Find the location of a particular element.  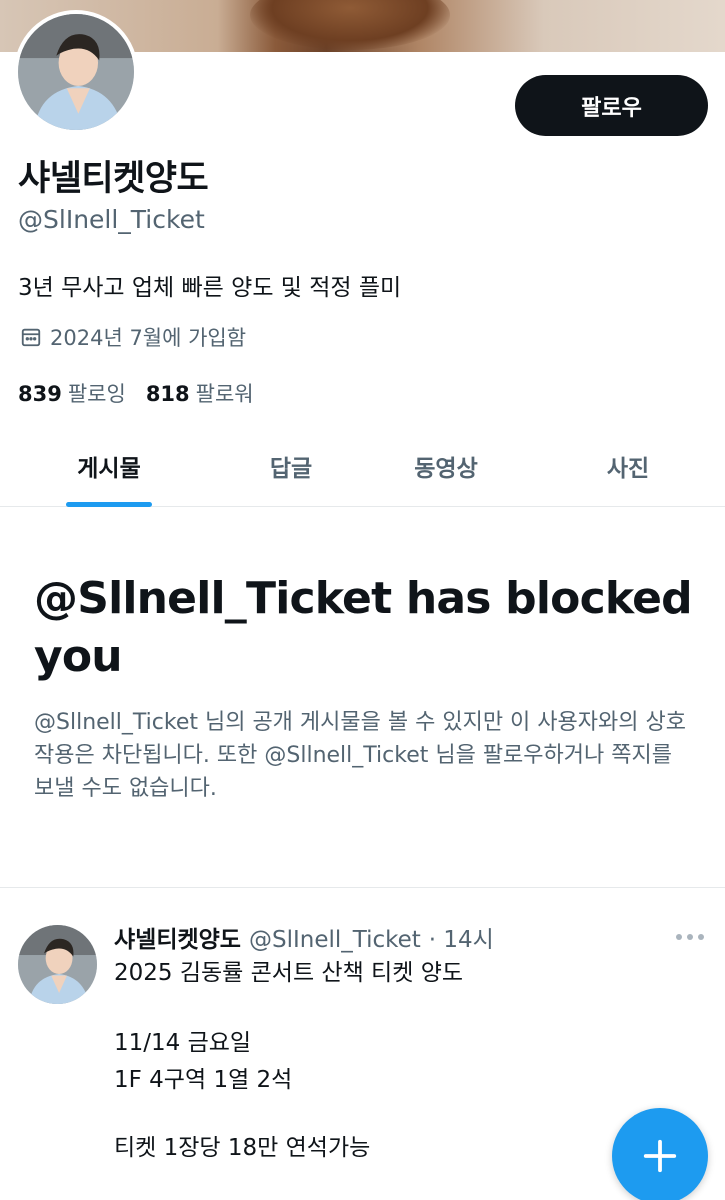

profile-handle: @SlInell_Ticket is located at coordinates (111, 219).